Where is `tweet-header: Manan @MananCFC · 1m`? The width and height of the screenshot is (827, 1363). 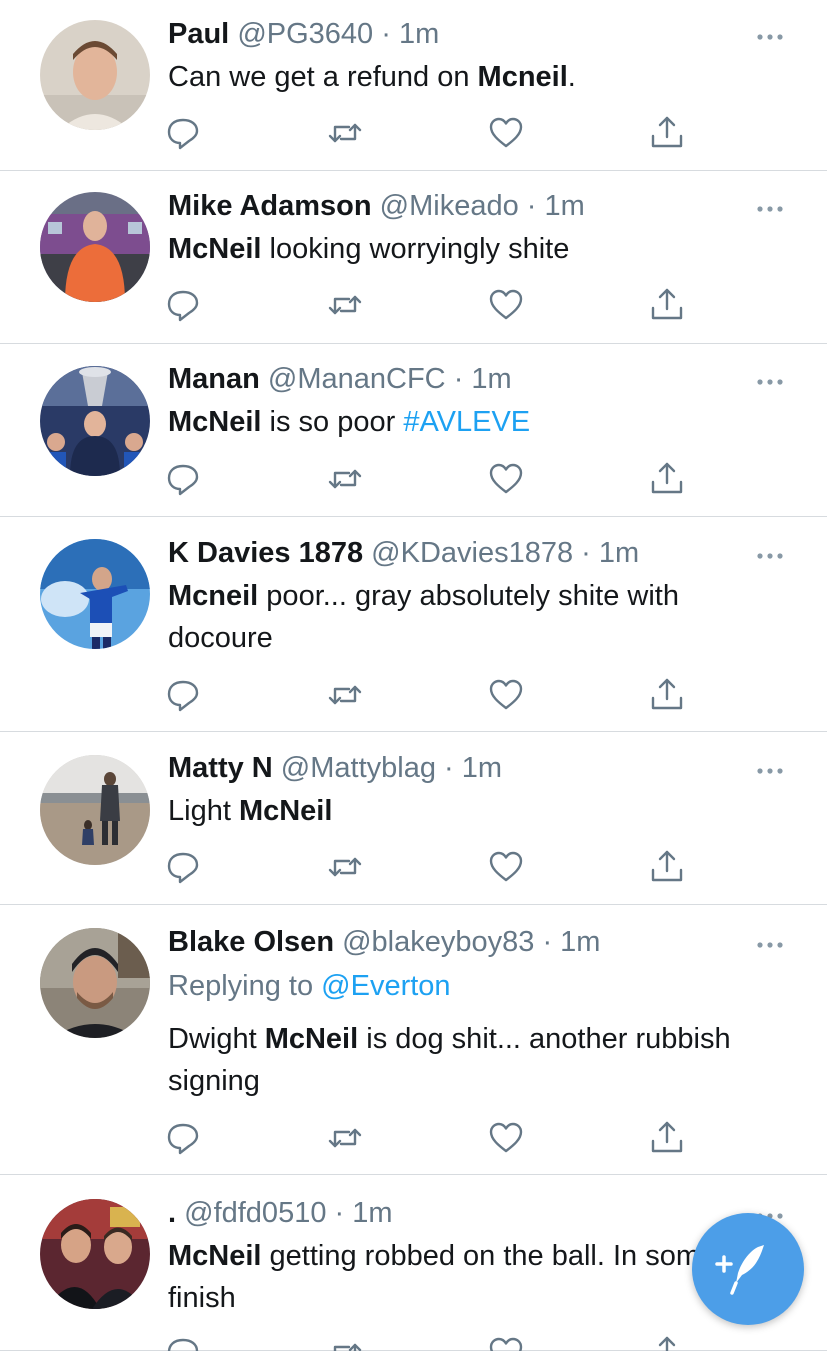
tweet-header: Manan @MananCFC · 1m is located at coordinates (462, 379).